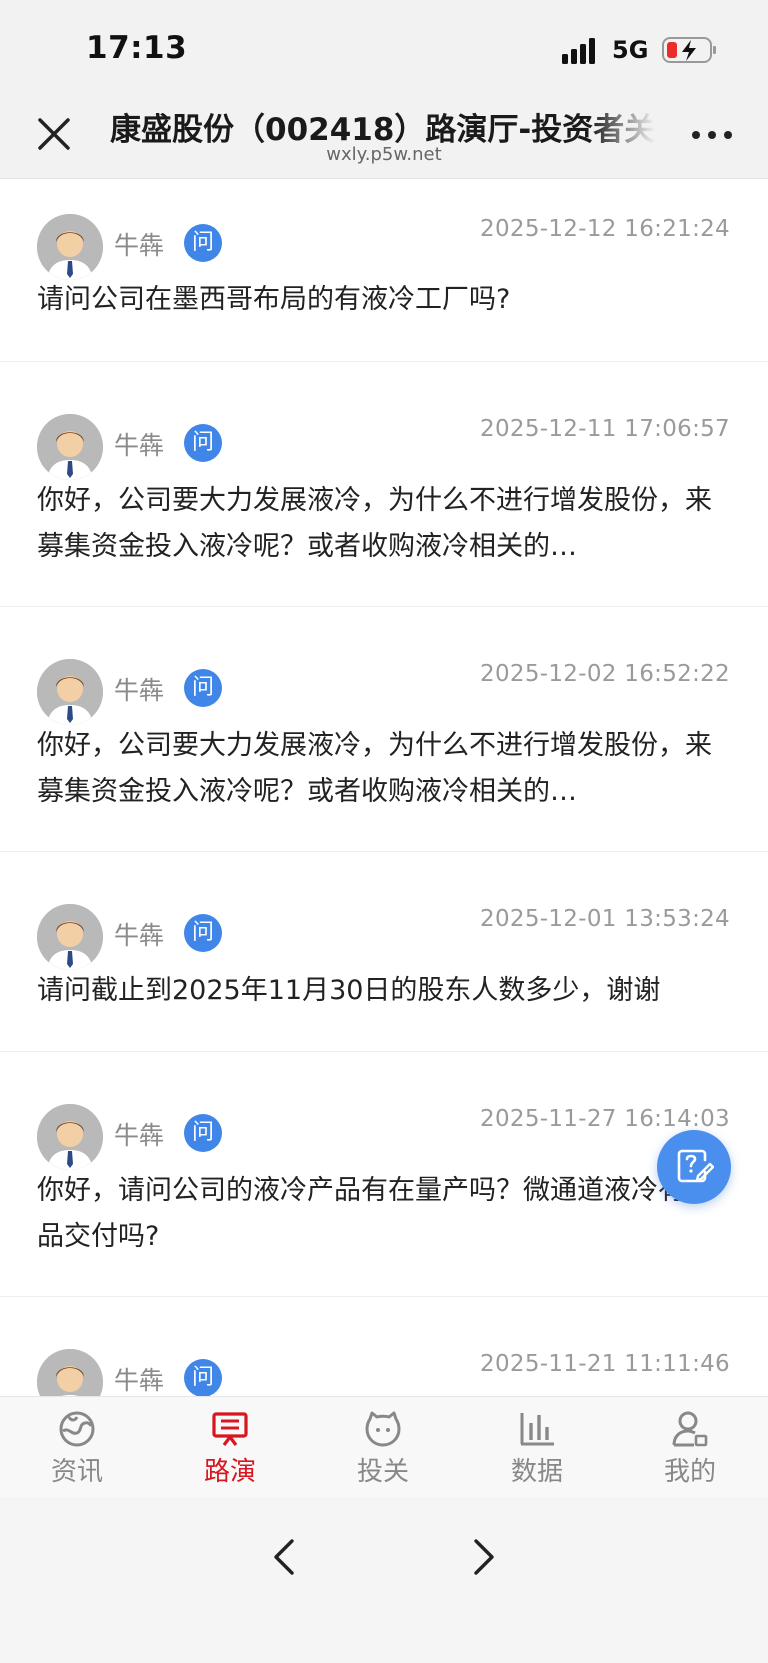 This screenshot has height=1663, width=768. I want to click on page-title: 康盛股份（002418）路演厅-投资者关系互动平台, so click(382, 128).